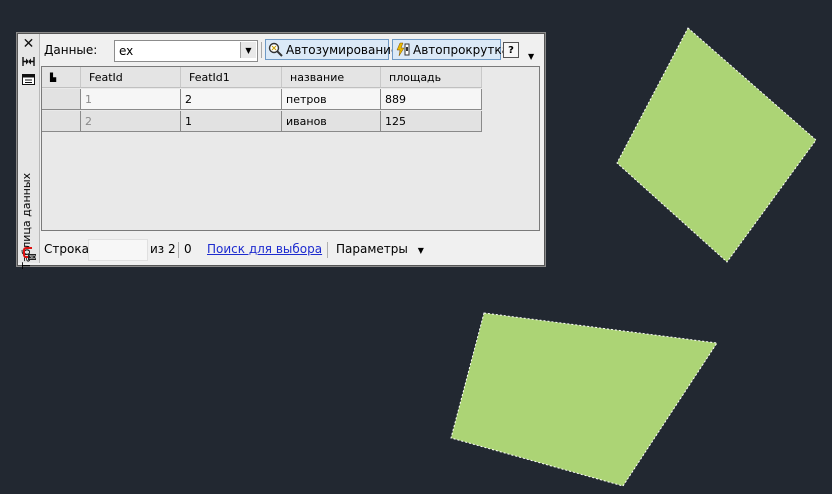 The image size is (832, 494). What do you see at coordinates (118, 250) in the screenshot?
I see `row-number-input` at bounding box center [118, 250].